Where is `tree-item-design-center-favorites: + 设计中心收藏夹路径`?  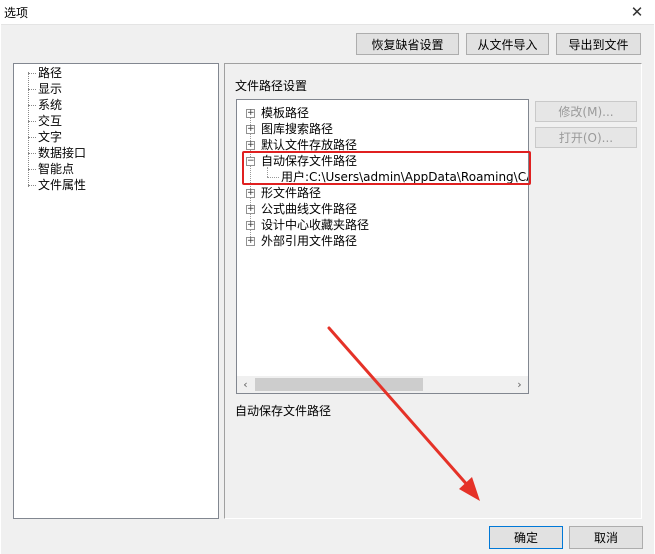 tree-item-design-center-favorites: + 设计中心收藏夹路径 is located at coordinates (382, 225).